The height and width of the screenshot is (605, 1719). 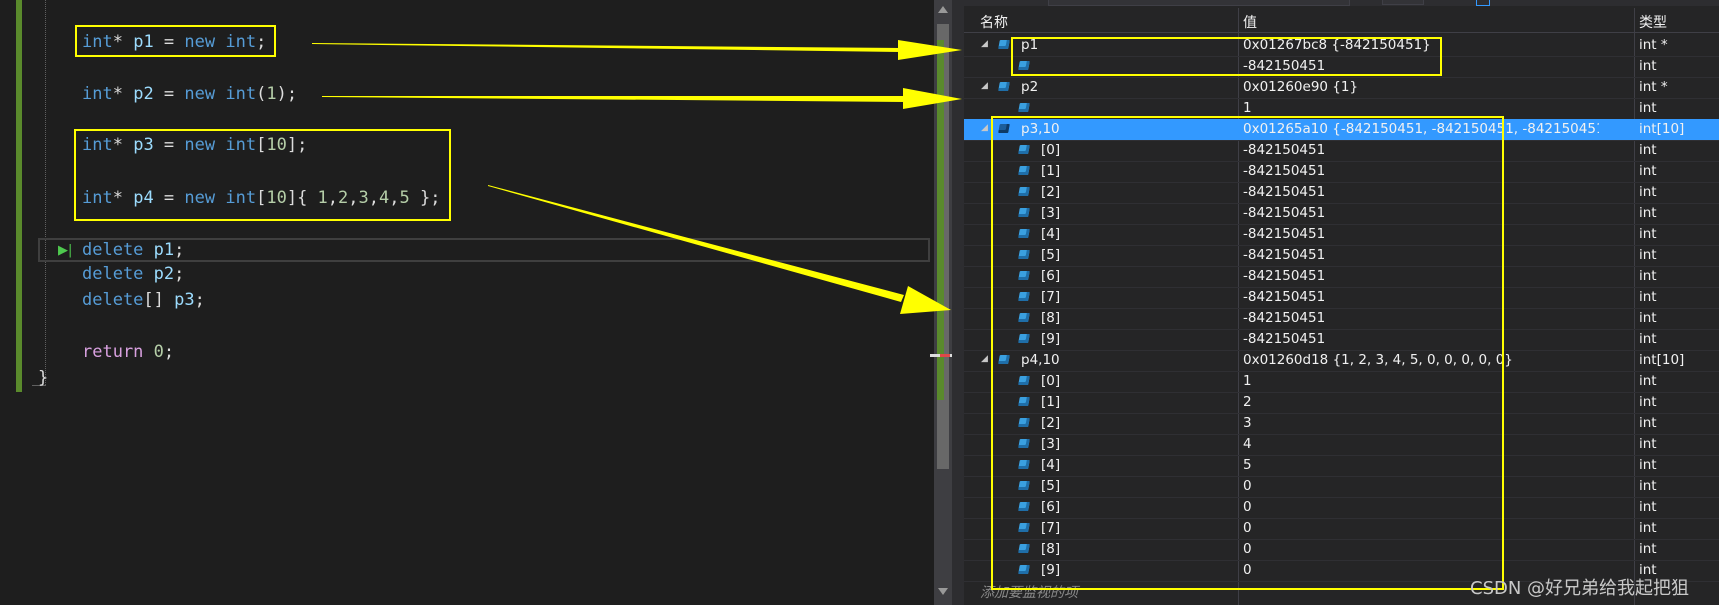 I want to click on code-line: delete p2;, so click(x=133, y=274).